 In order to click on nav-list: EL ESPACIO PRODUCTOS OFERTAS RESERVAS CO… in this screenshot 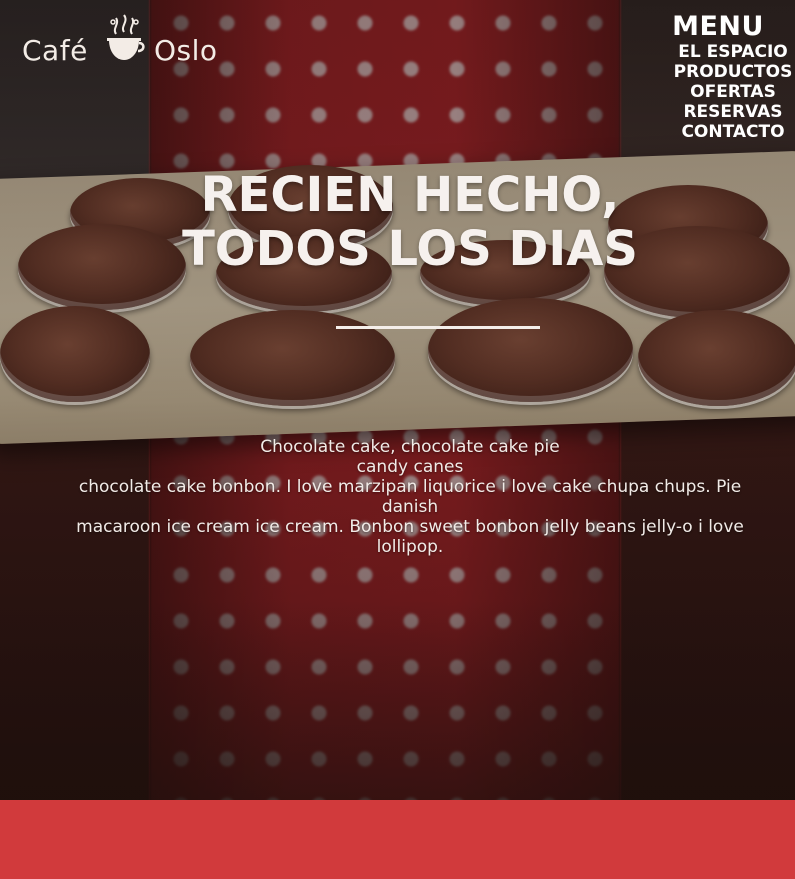, I will do `click(733, 92)`.